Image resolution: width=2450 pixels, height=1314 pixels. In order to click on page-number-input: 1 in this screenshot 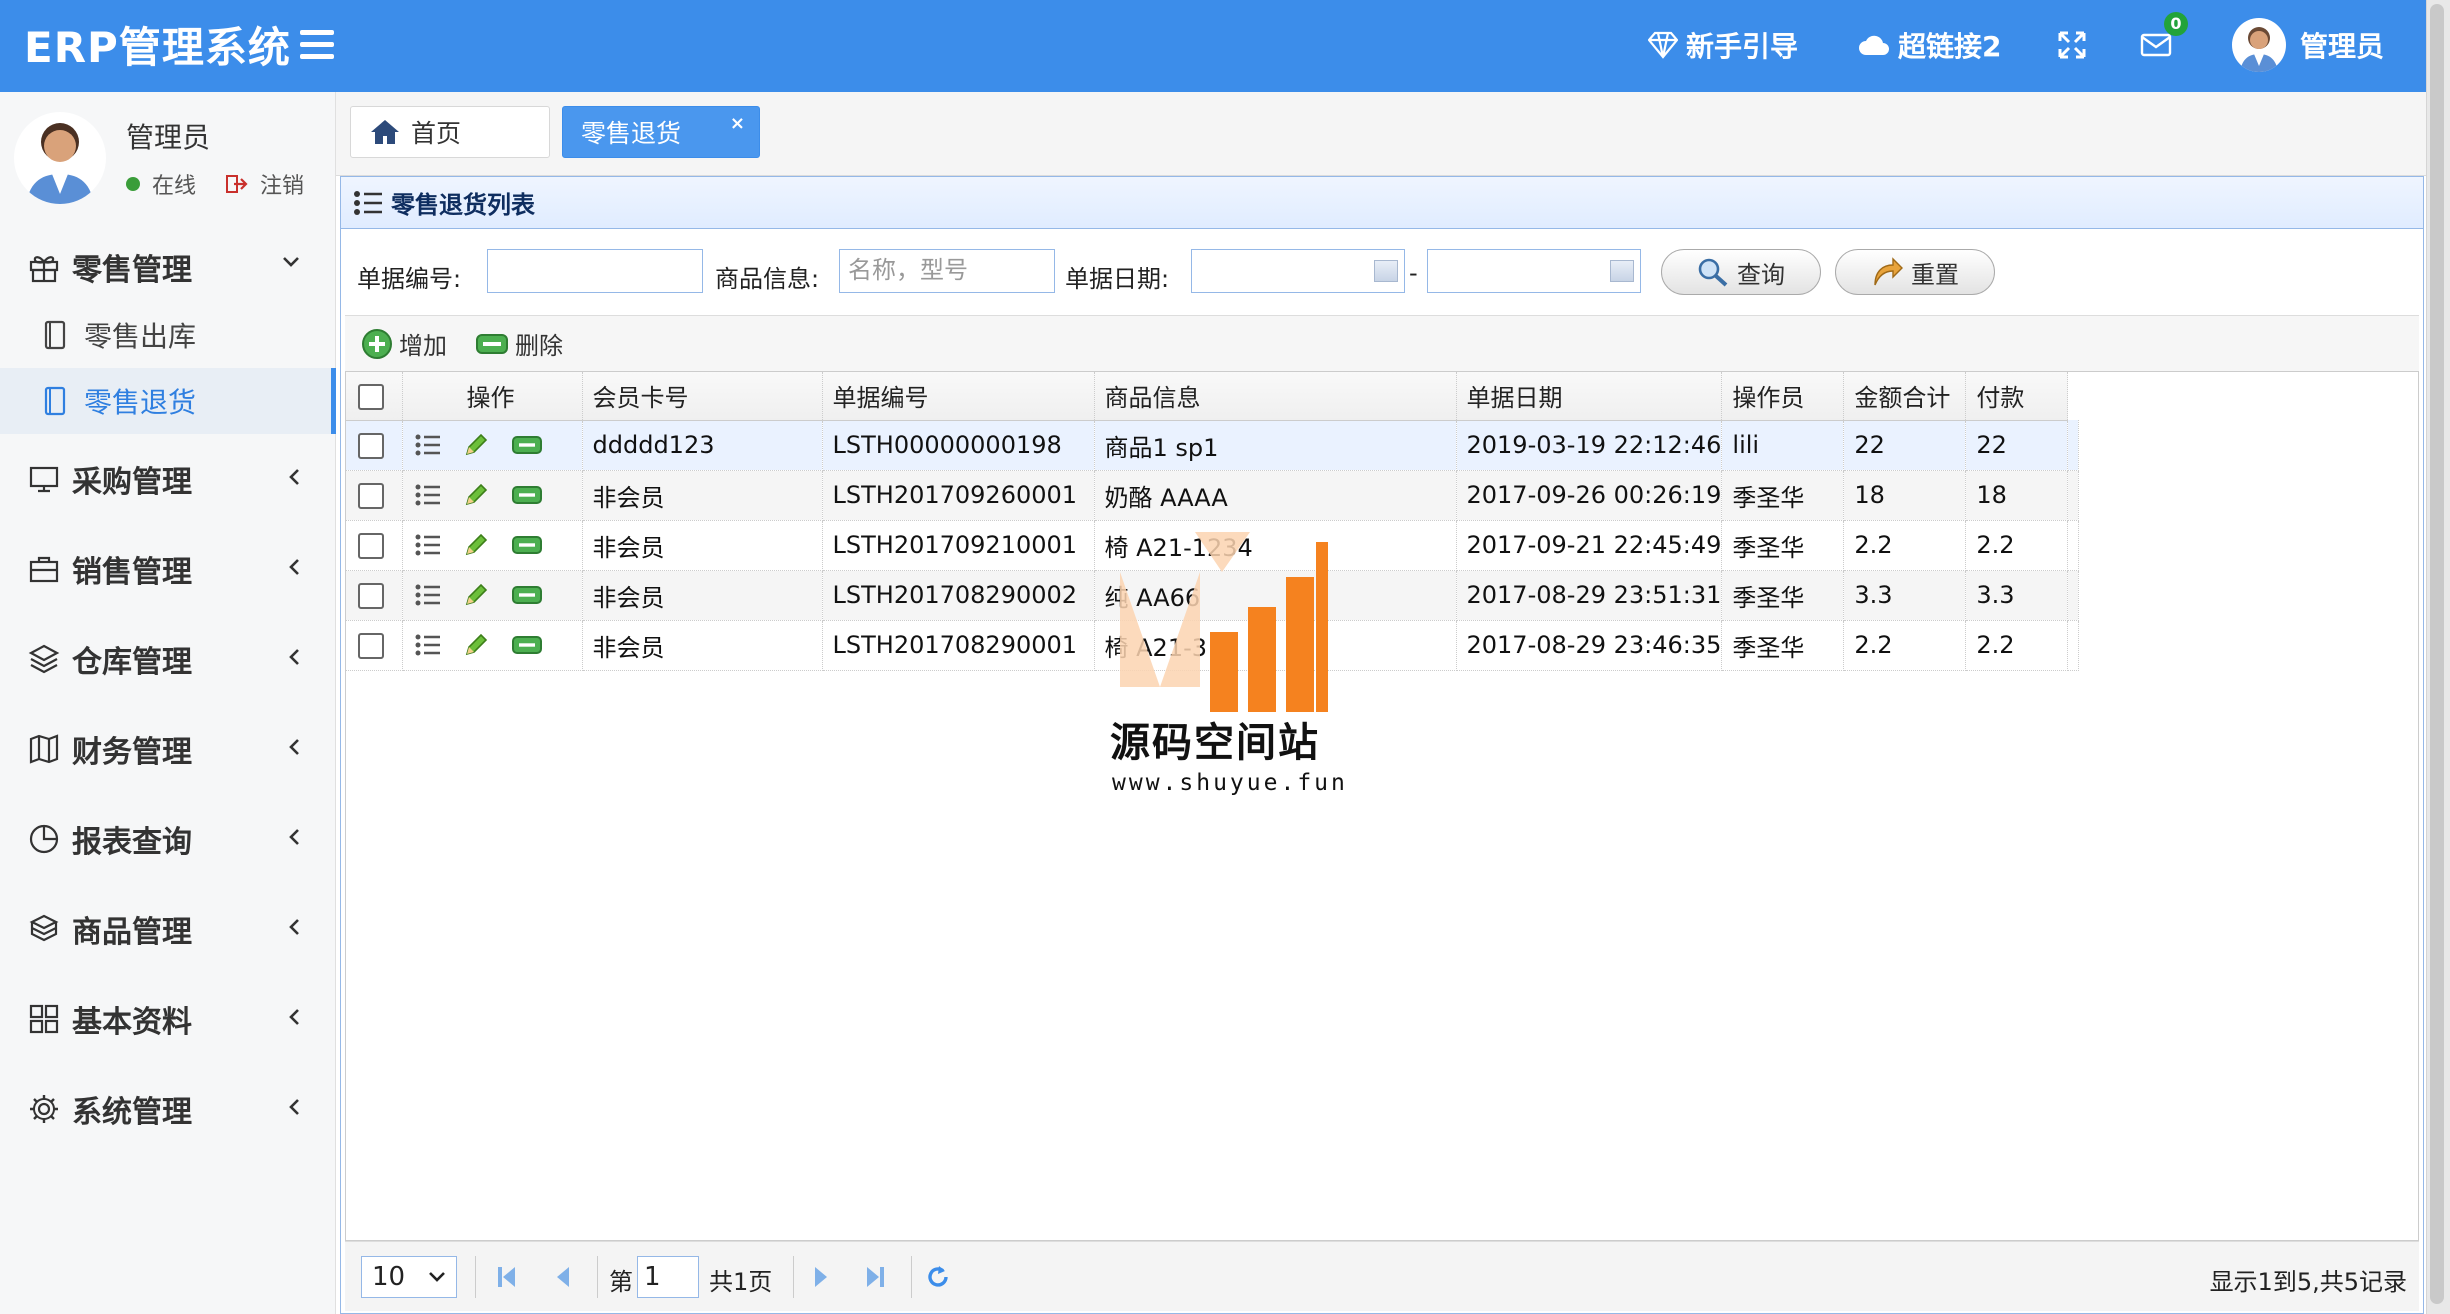, I will do `click(668, 1277)`.